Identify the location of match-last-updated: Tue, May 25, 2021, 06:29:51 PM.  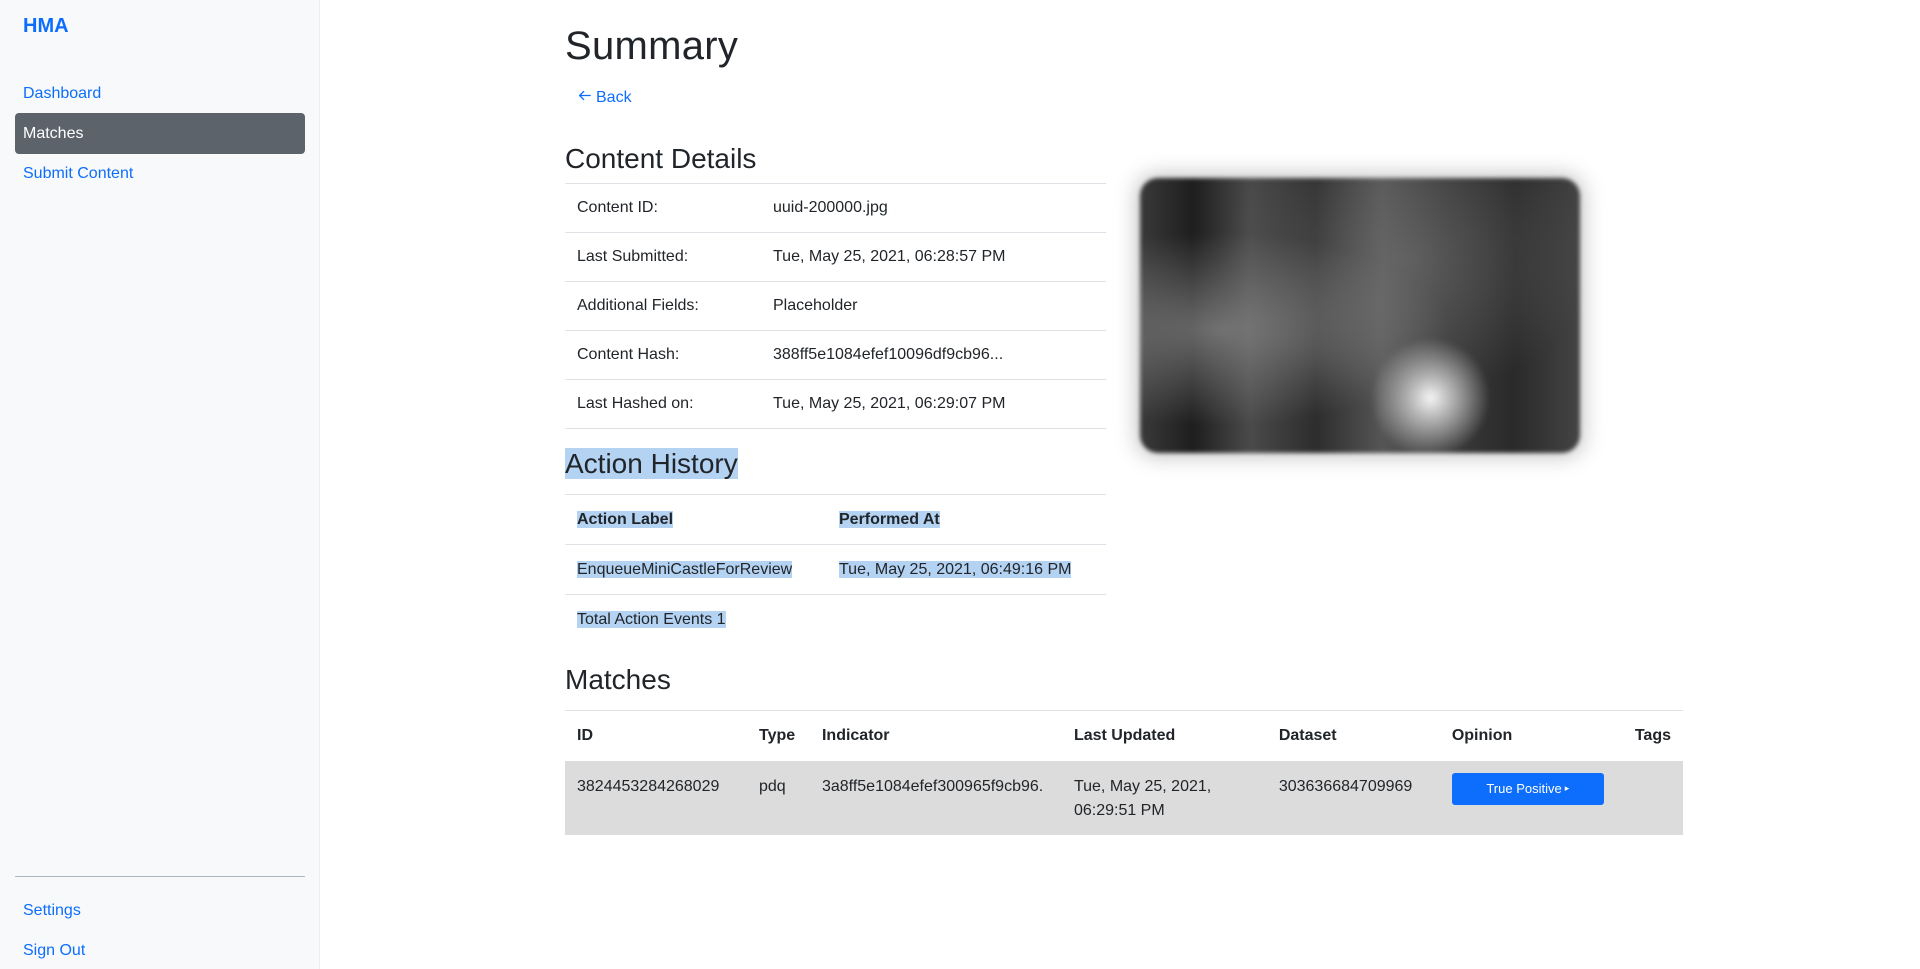
(1164, 797).